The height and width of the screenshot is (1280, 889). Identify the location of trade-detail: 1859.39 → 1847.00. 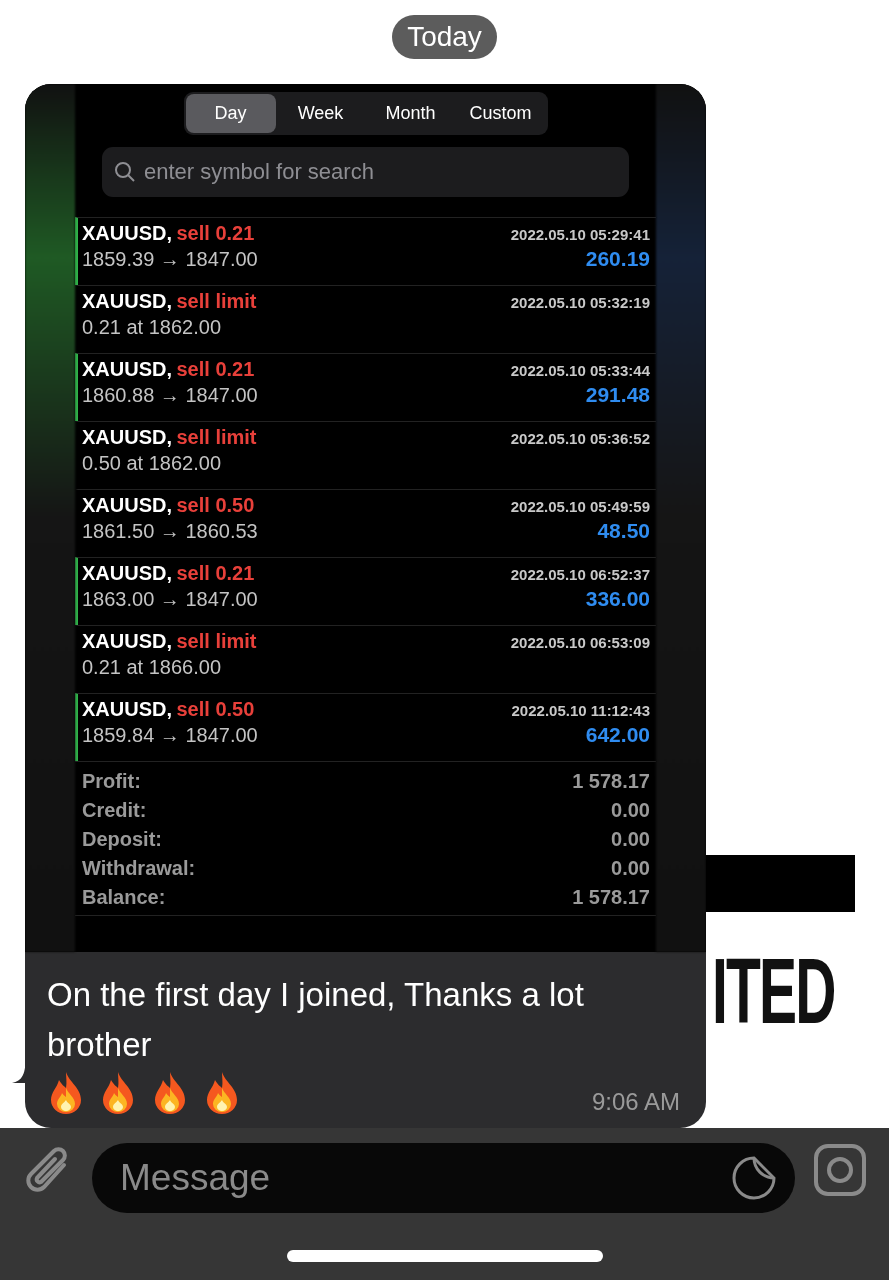
(170, 259).